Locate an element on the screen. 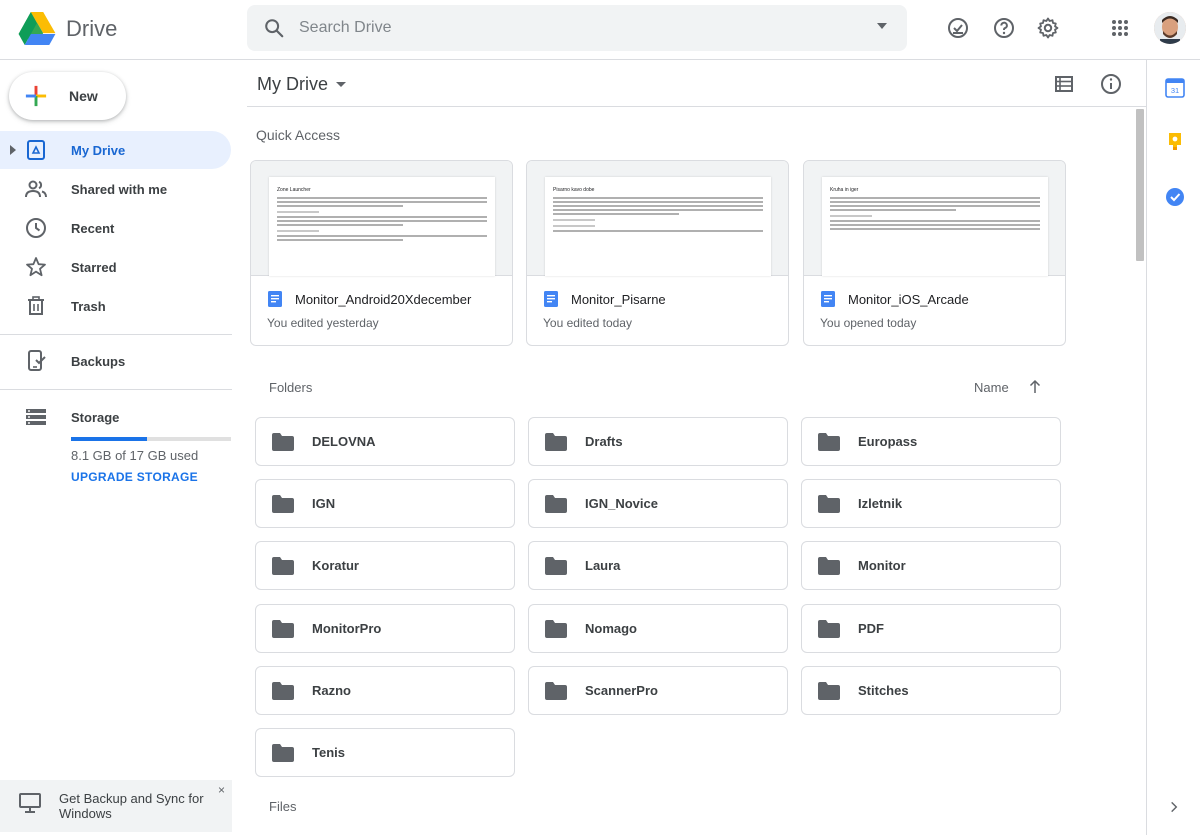 Image resolution: width=1200 pixels, height=835 pixels. desktop-computer-icon is located at coordinates (30, 803).